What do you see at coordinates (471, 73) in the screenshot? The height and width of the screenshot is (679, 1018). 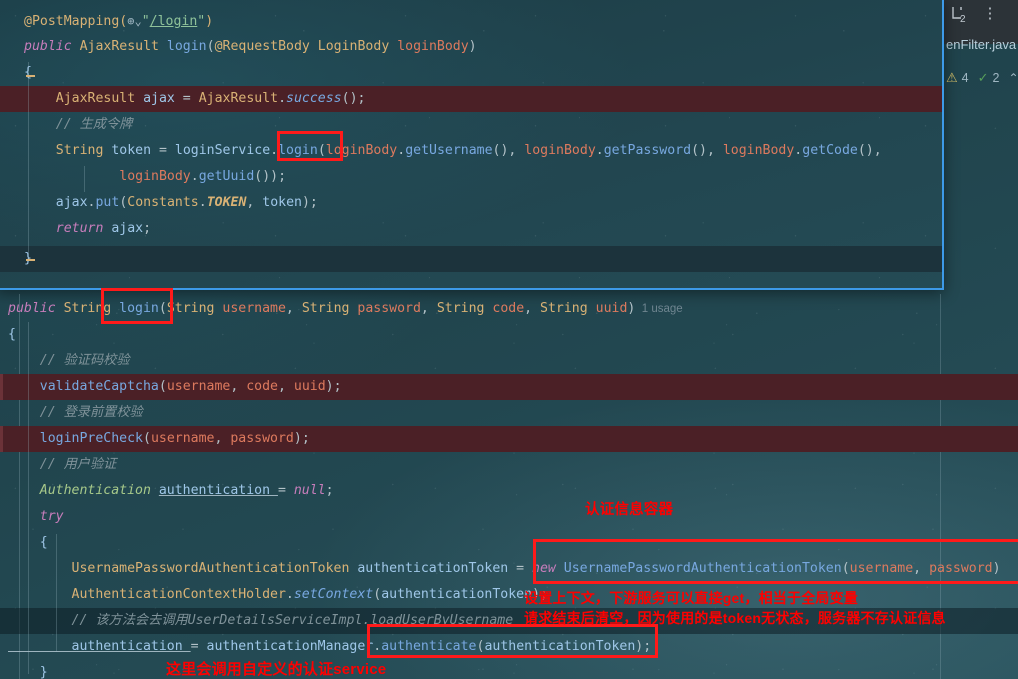 I see `code-line-open-brace: {` at bounding box center [471, 73].